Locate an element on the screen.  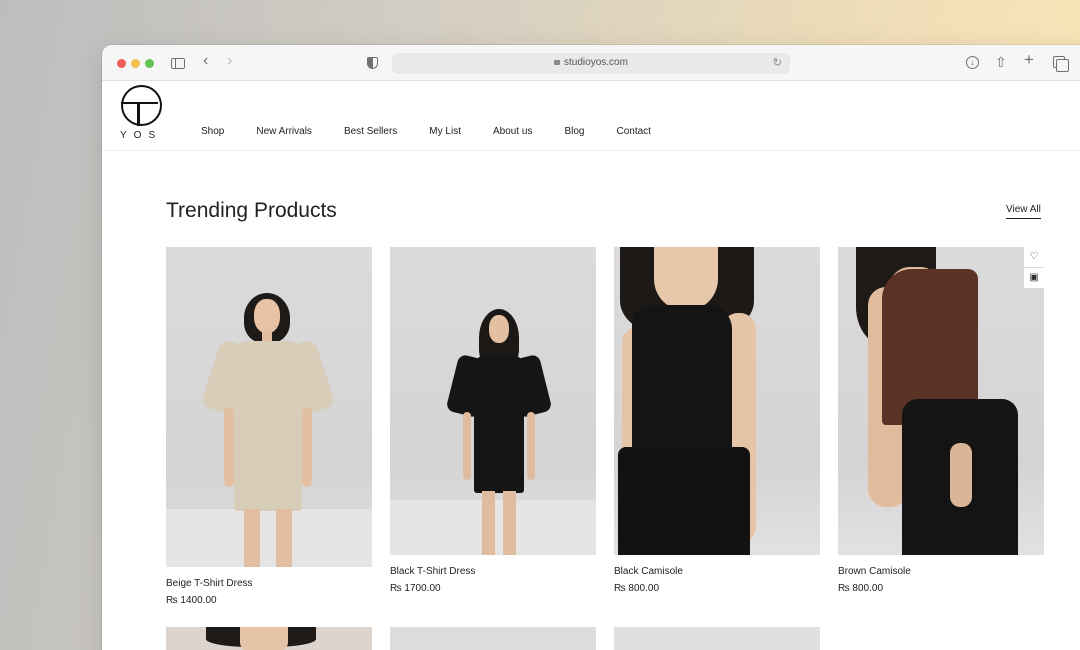
product-card: Beige T-Shirt Dress ₨ 1400.00 is located at coordinates (269, 437).